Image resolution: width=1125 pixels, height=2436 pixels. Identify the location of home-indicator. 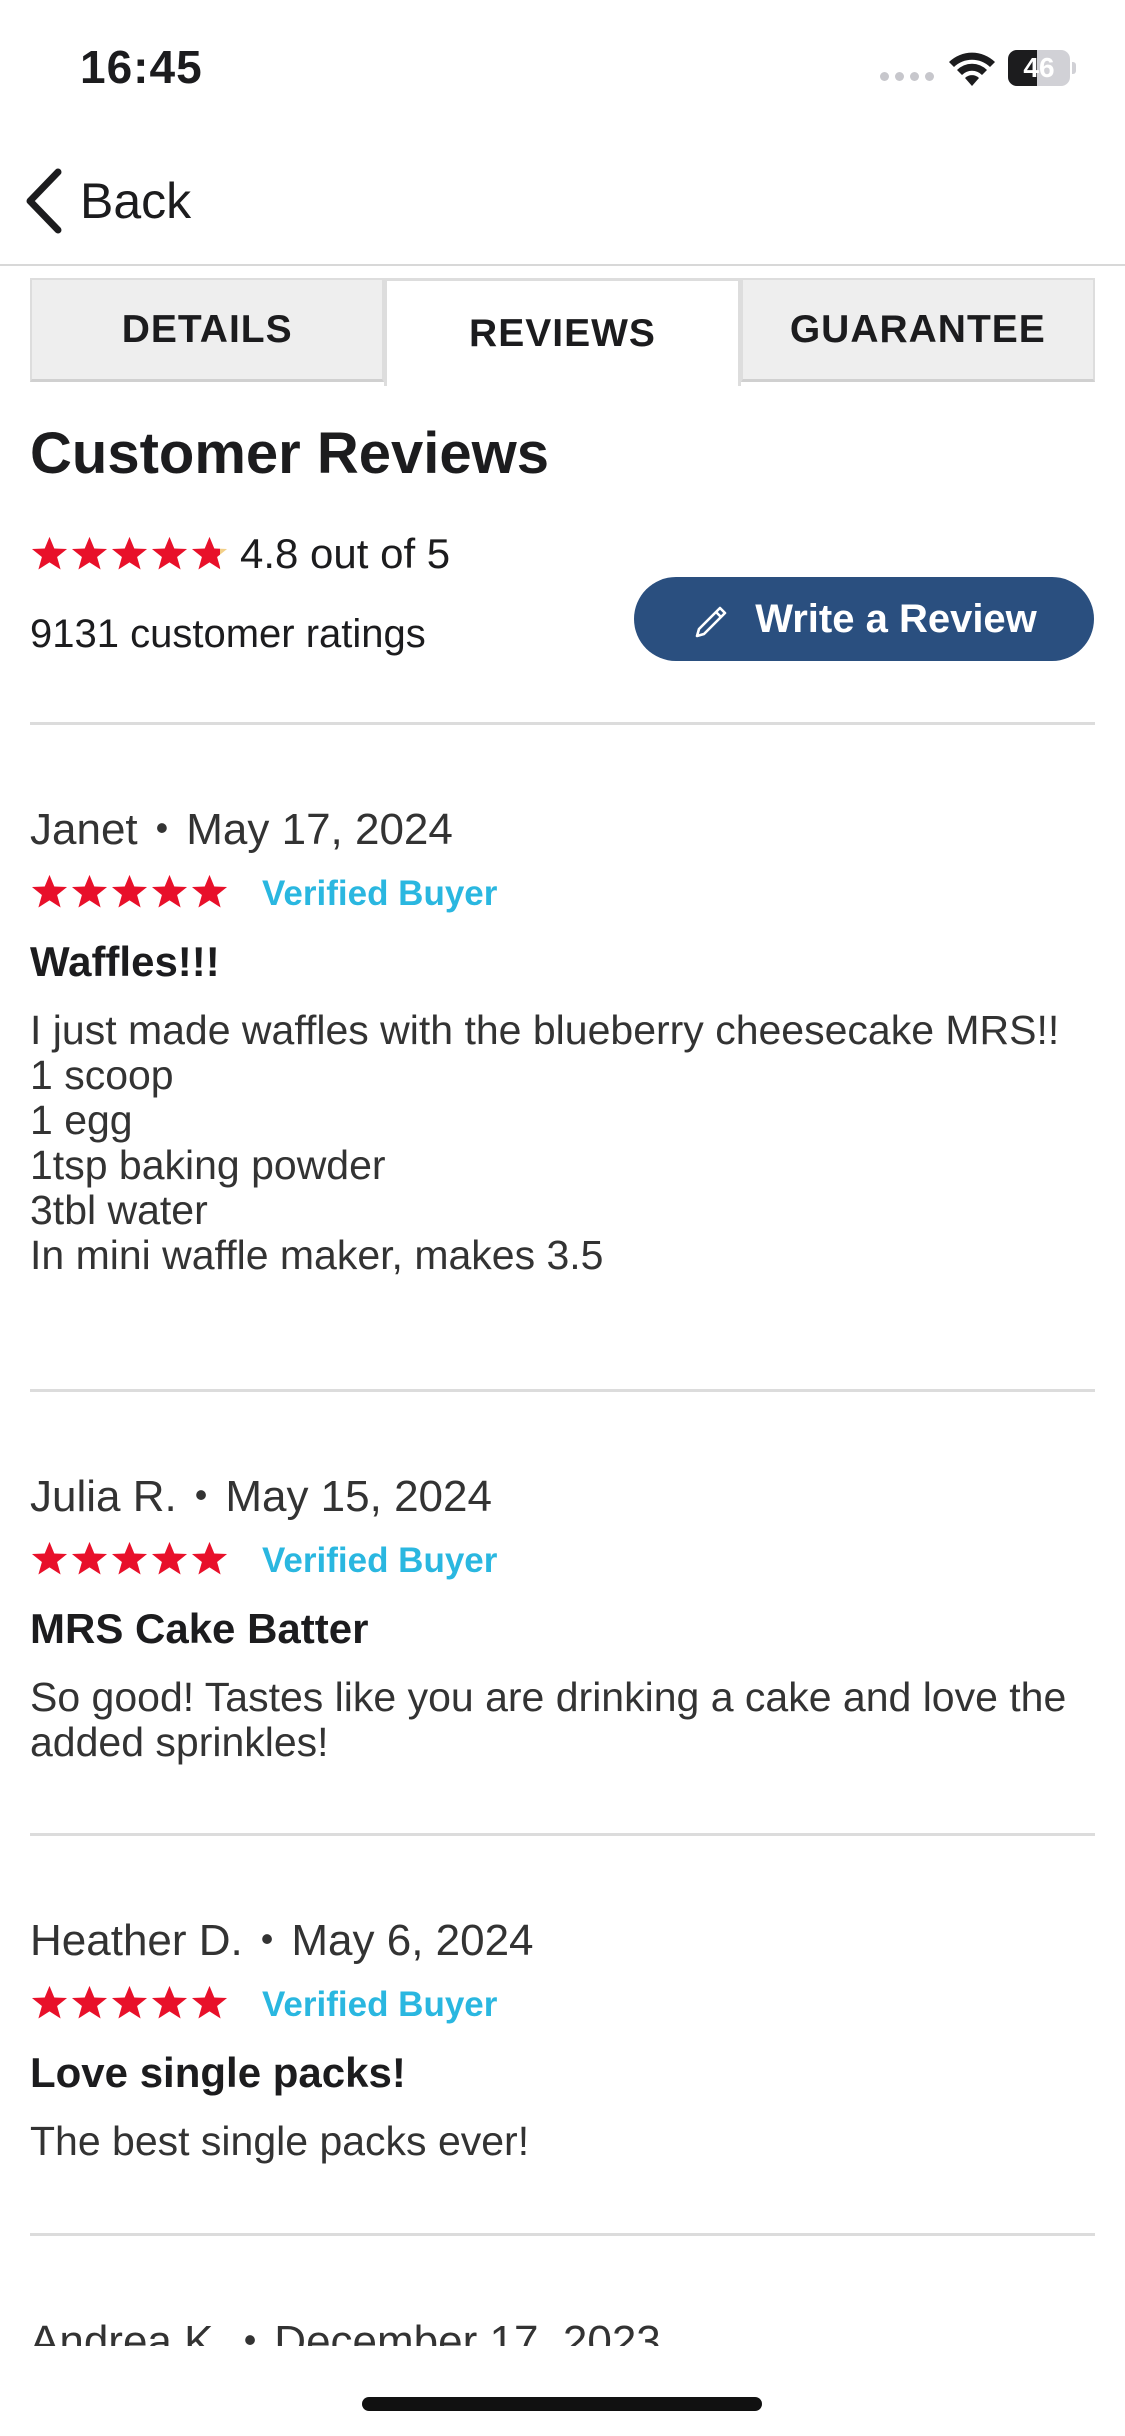
(562, 2404).